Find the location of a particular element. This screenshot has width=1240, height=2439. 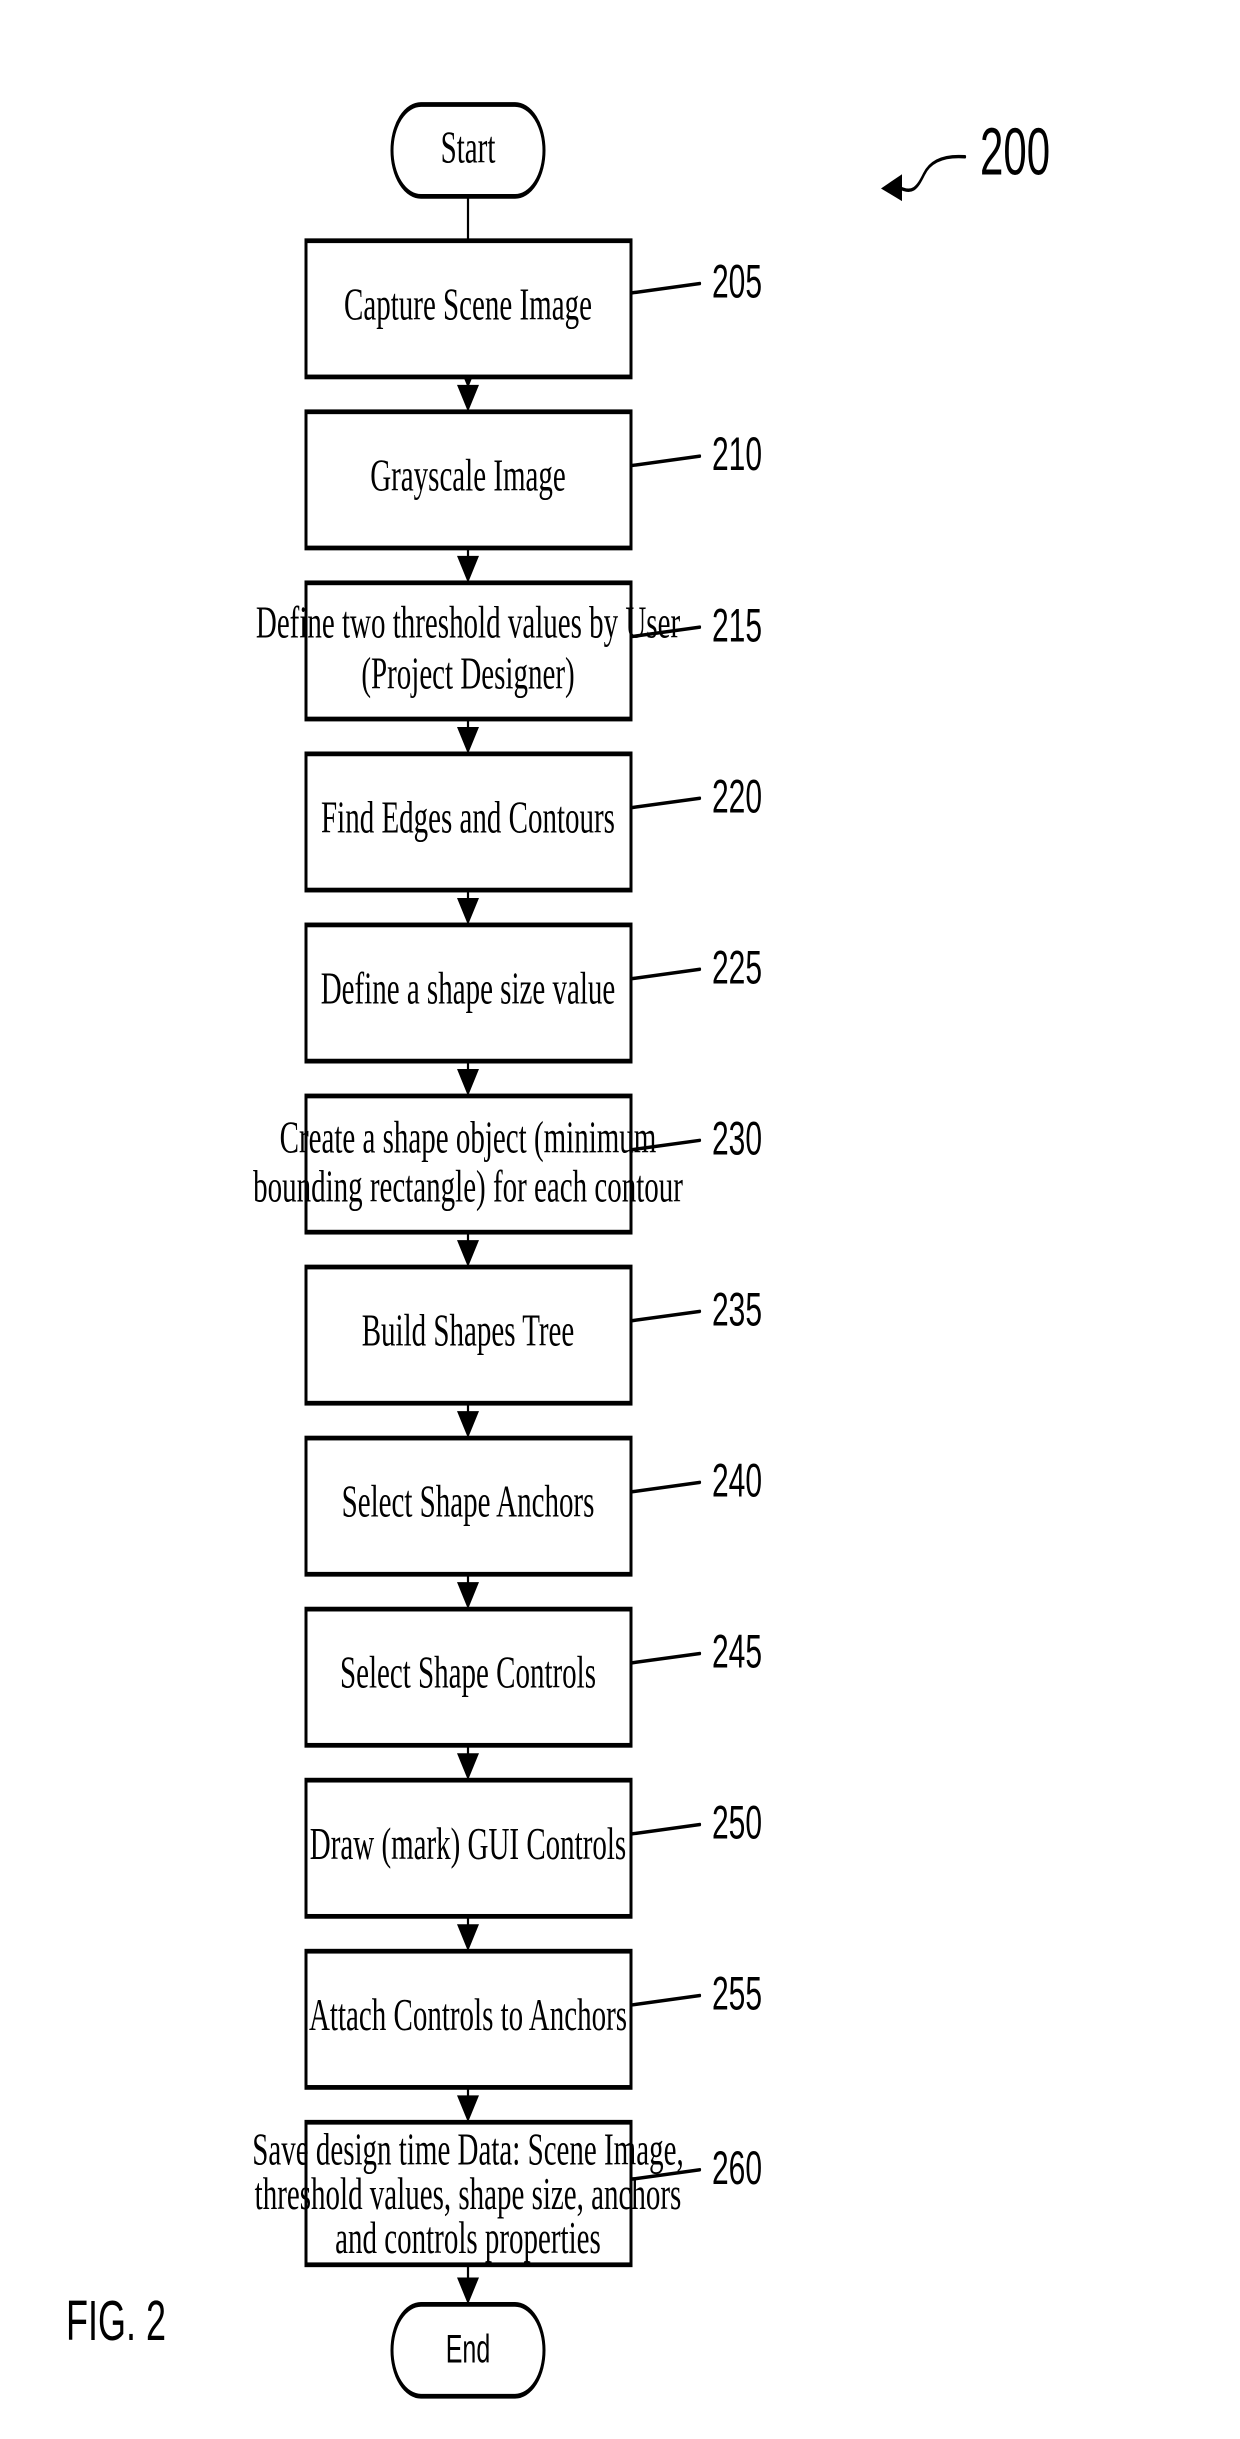

ref-callout-210: 210 is located at coordinates (695, 454).